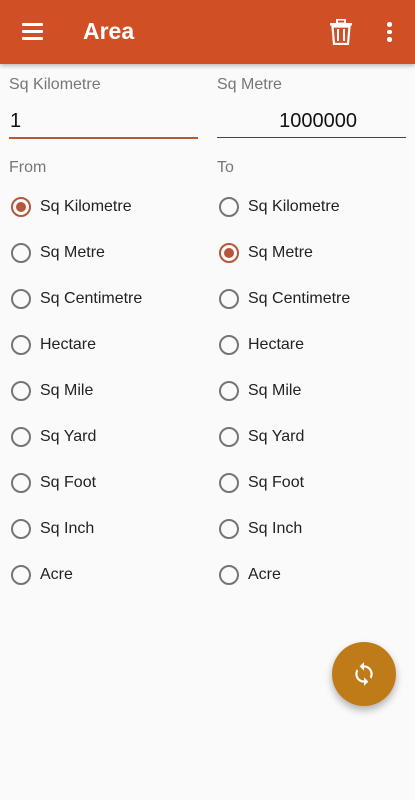 This screenshot has width=415, height=800. I want to click on to-option-hectare: Hectare, so click(261, 345).